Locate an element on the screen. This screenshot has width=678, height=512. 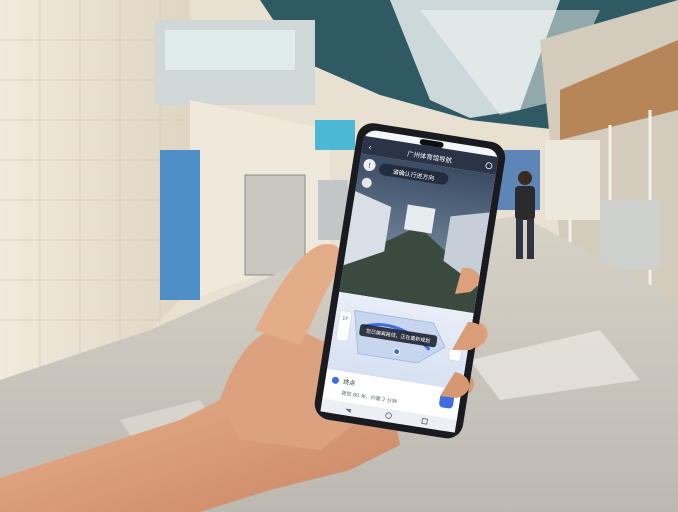
cart is located at coordinates (275, 225).